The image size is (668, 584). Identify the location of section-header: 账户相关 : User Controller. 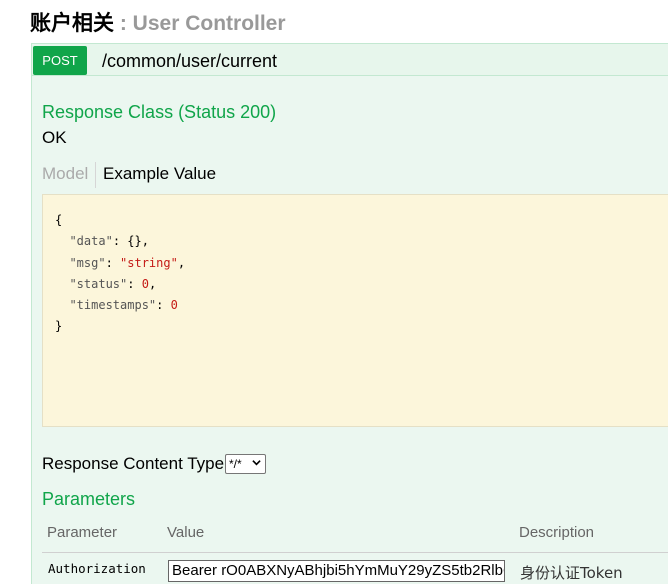
(158, 21).